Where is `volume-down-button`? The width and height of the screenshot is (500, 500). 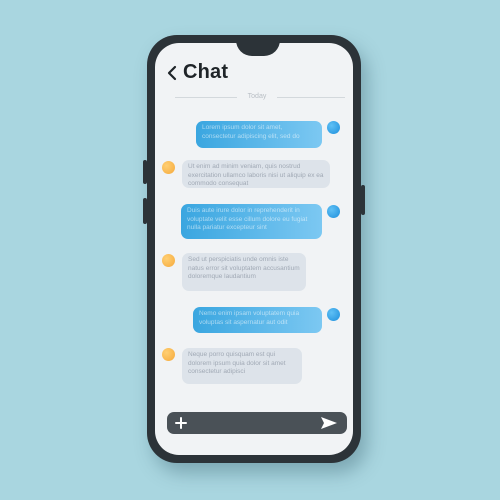
volume-down-button is located at coordinates (145, 211).